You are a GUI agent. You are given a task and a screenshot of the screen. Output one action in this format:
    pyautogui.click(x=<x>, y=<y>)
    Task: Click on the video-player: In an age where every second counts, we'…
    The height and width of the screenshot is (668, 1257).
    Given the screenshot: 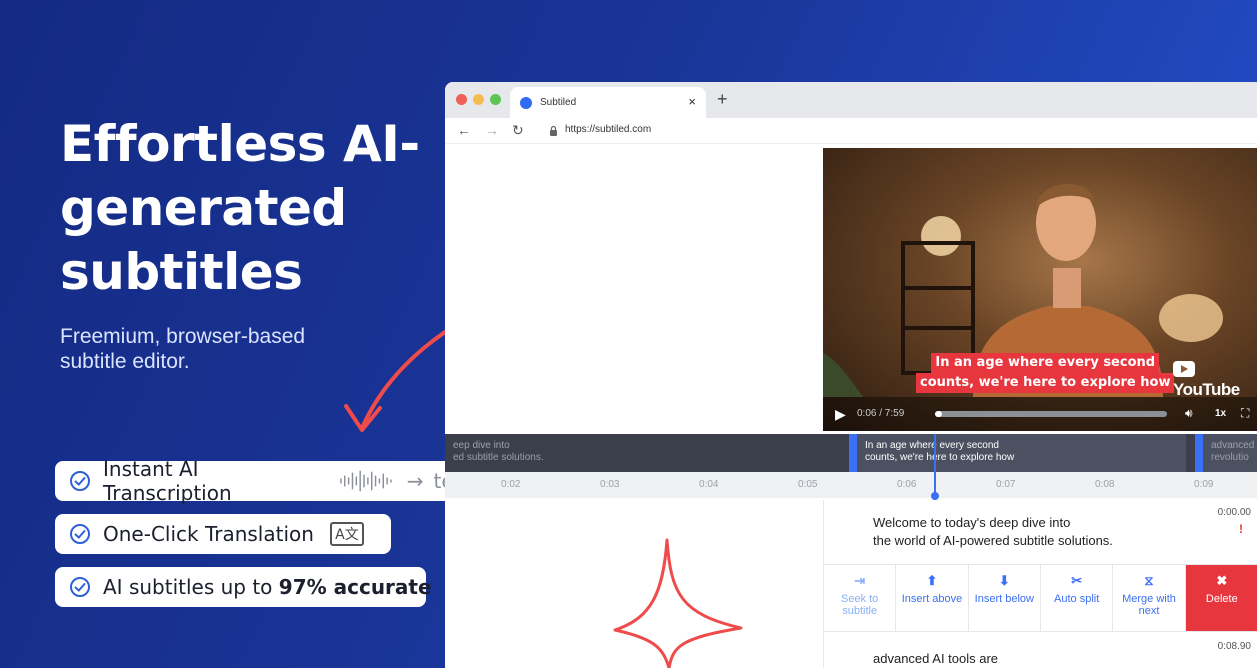 What is the action you would take?
    pyautogui.click(x=1040, y=289)
    